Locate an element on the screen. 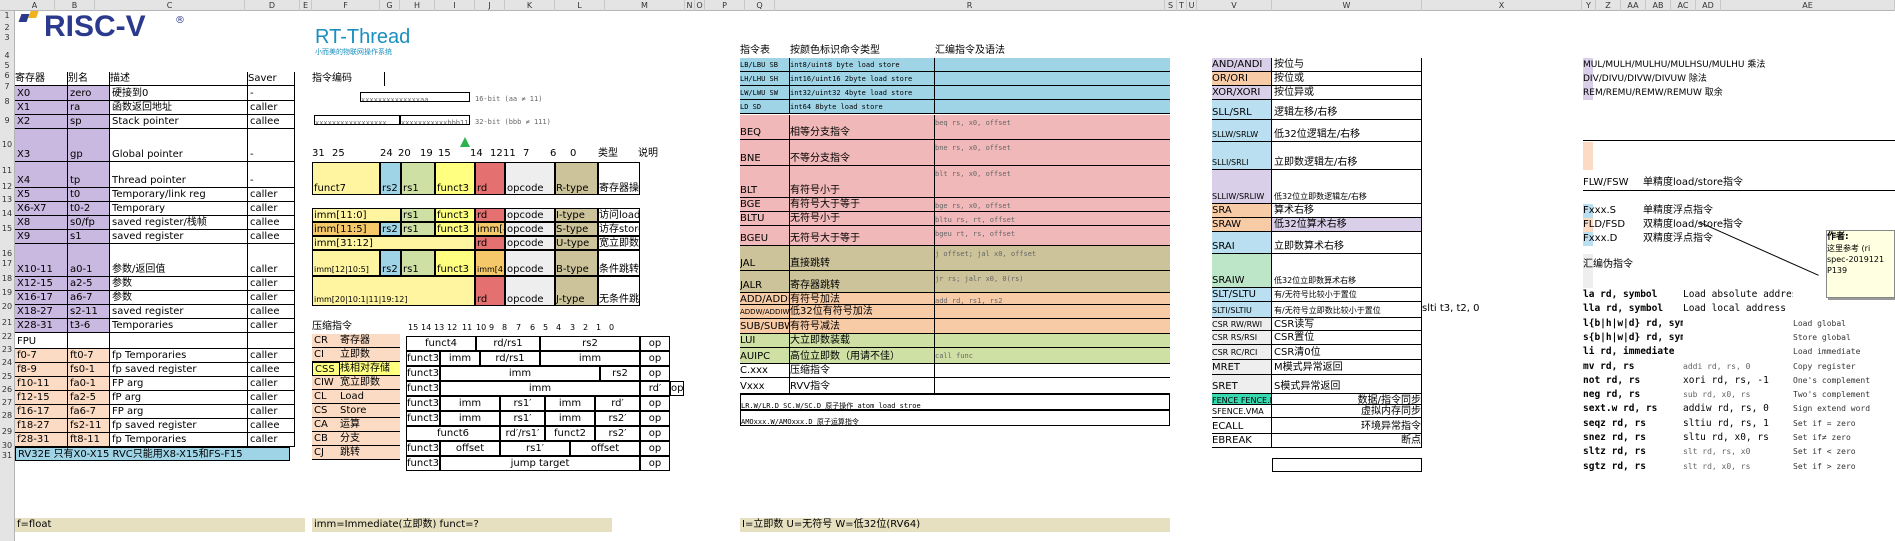 The image size is (1895, 541). compressed-fmt-0: CR is located at coordinates (326, 341).